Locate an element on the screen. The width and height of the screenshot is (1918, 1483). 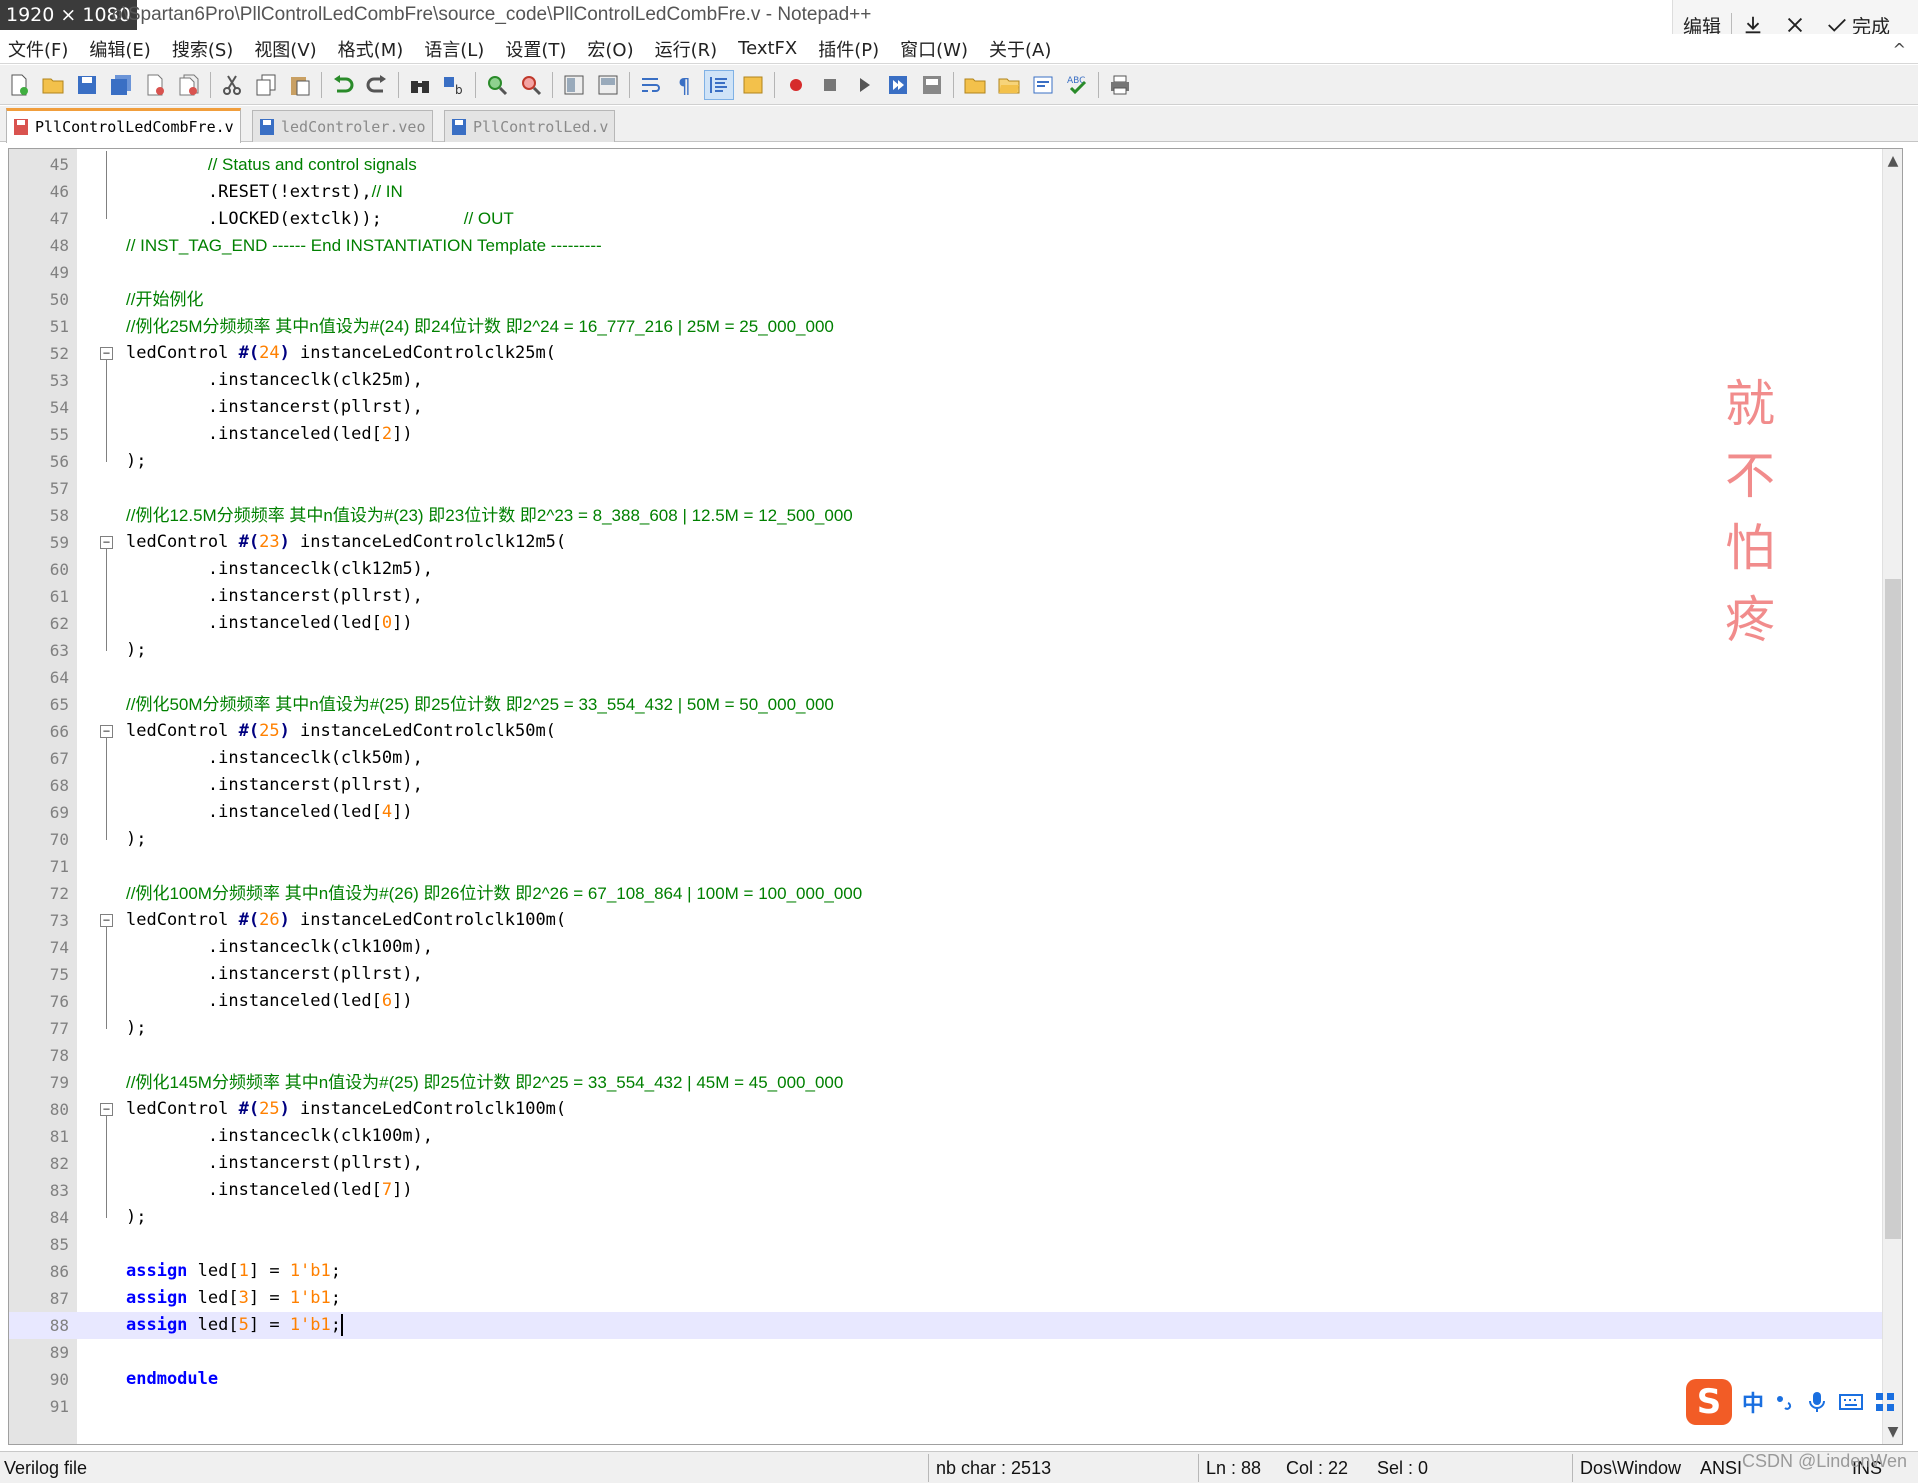
menu-plugins: 插件(P) is located at coordinates (848, 49).